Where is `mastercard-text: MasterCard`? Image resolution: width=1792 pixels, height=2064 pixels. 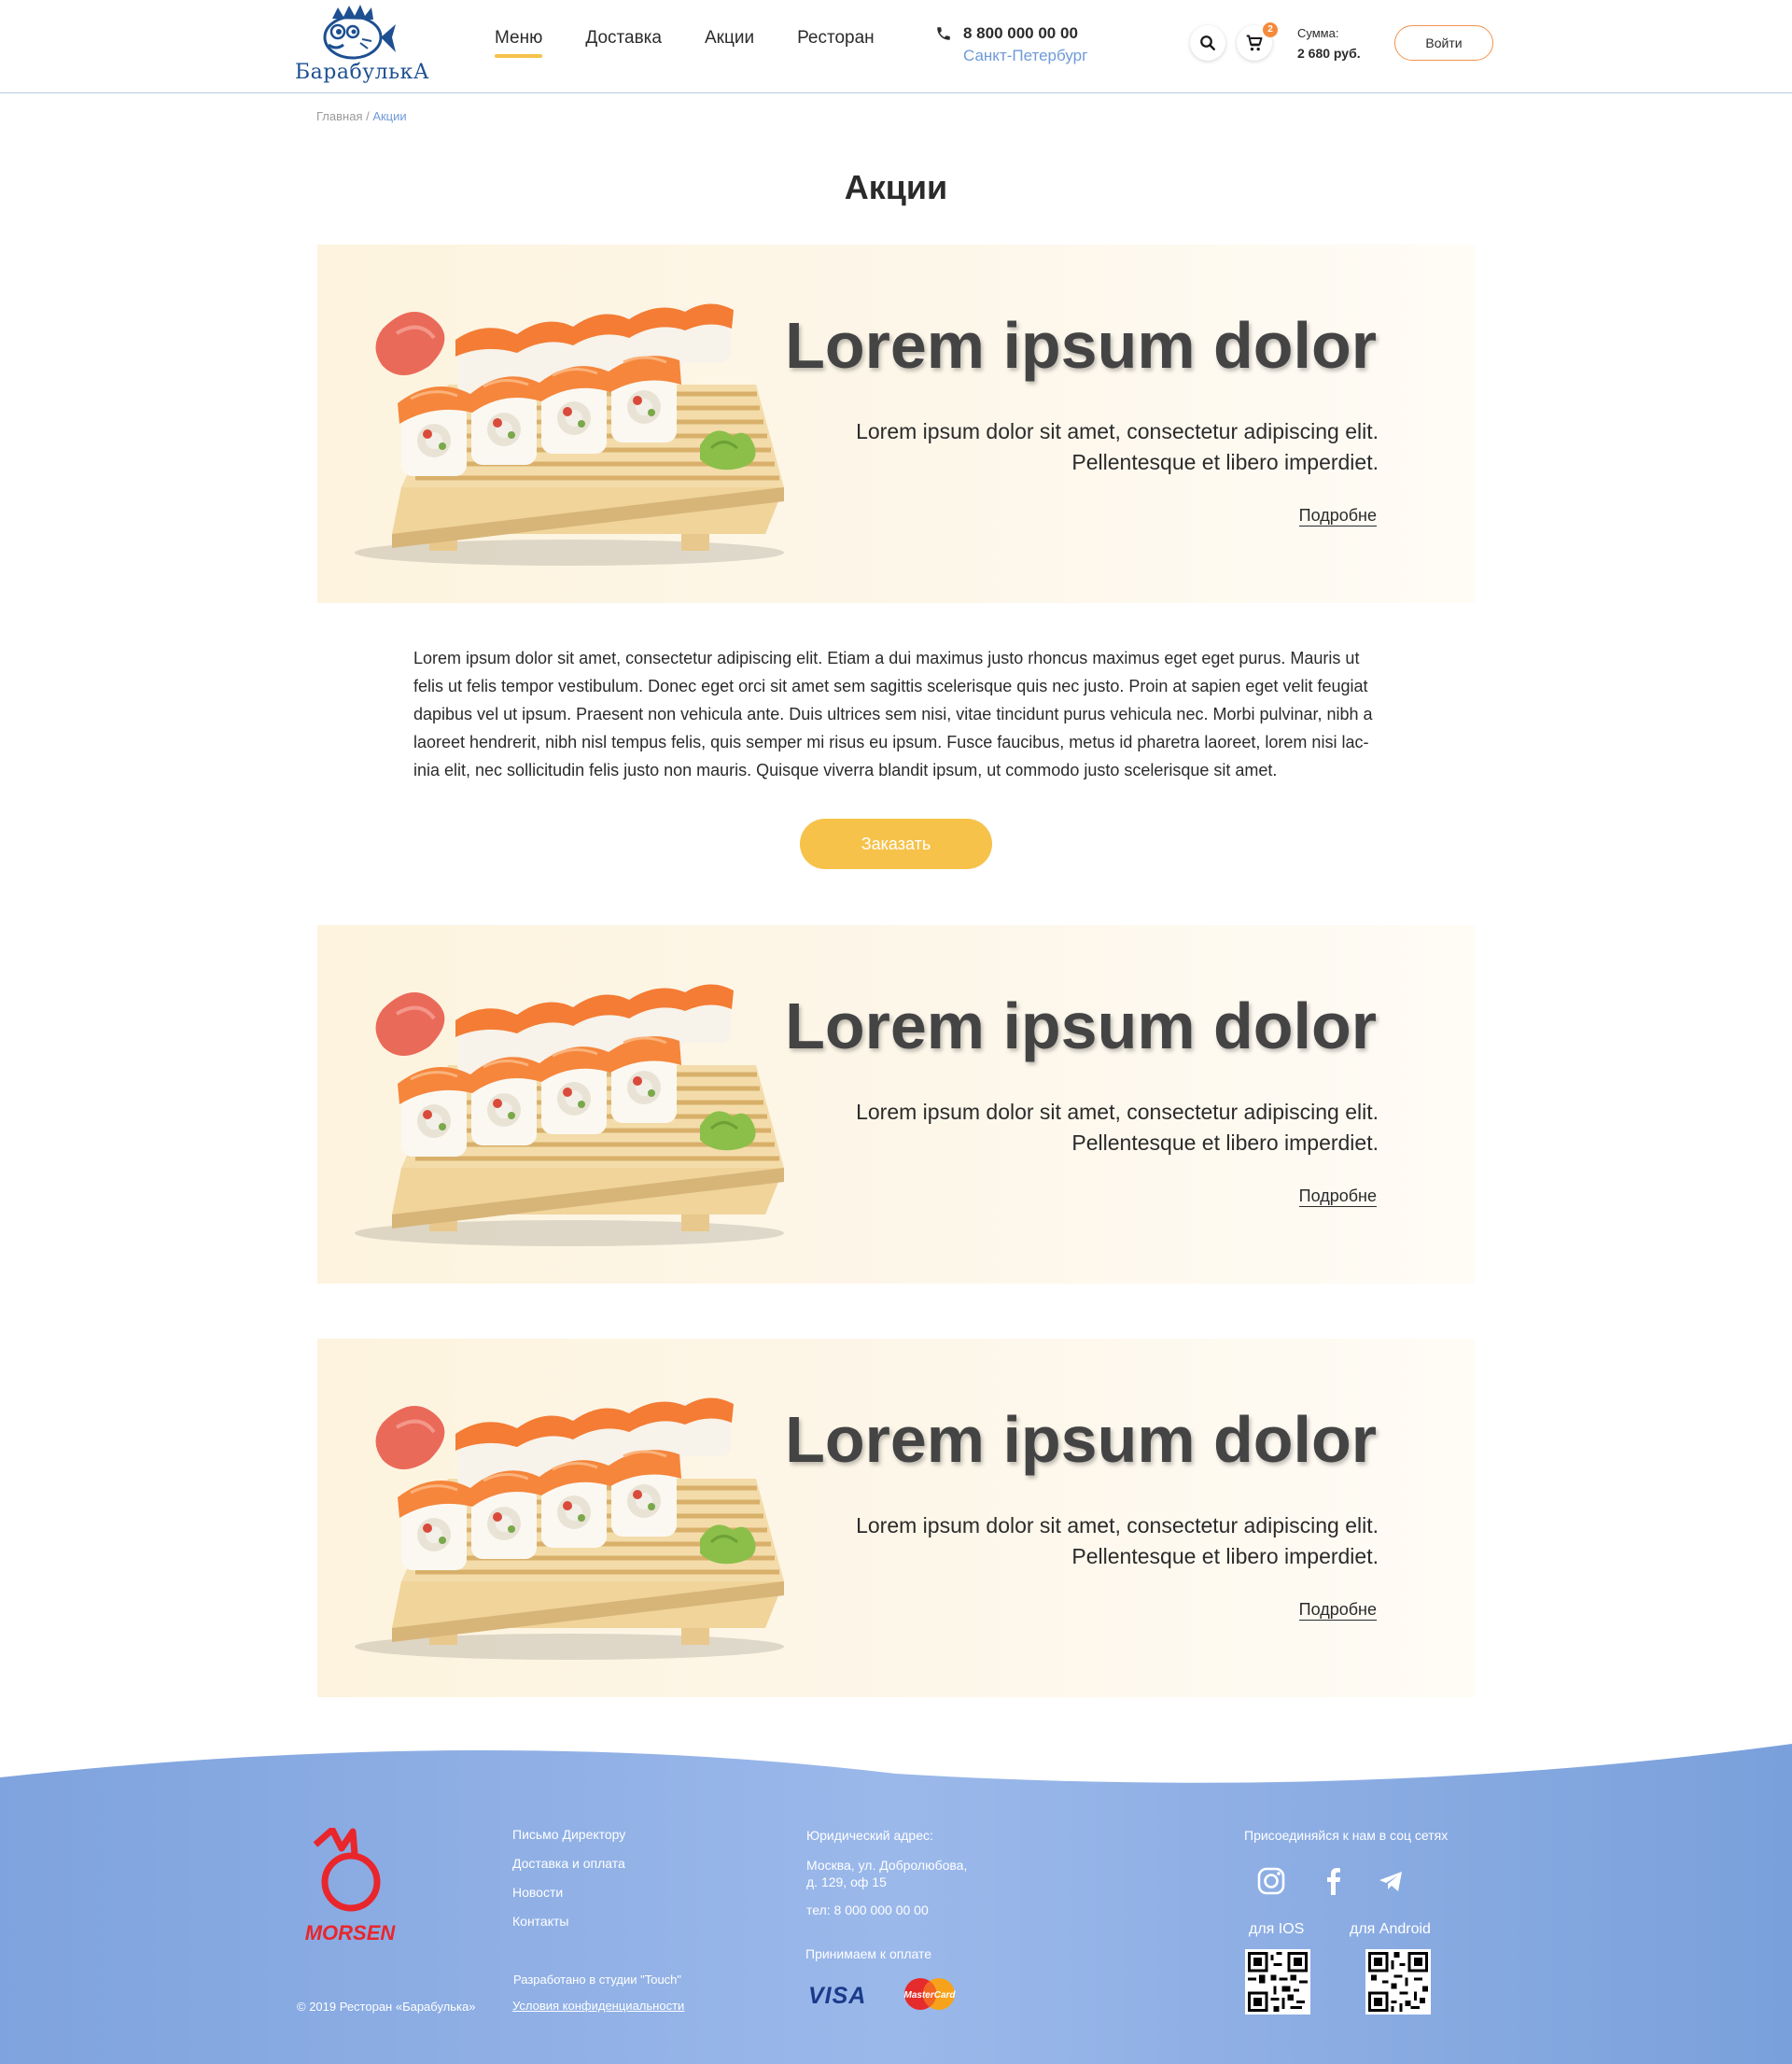 mastercard-text: MasterCard is located at coordinates (929, 1995).